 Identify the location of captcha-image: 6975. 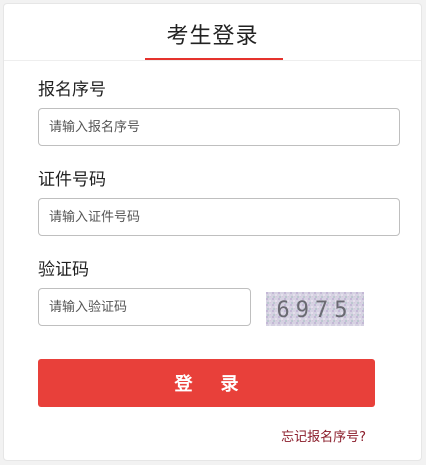
(315, 309).